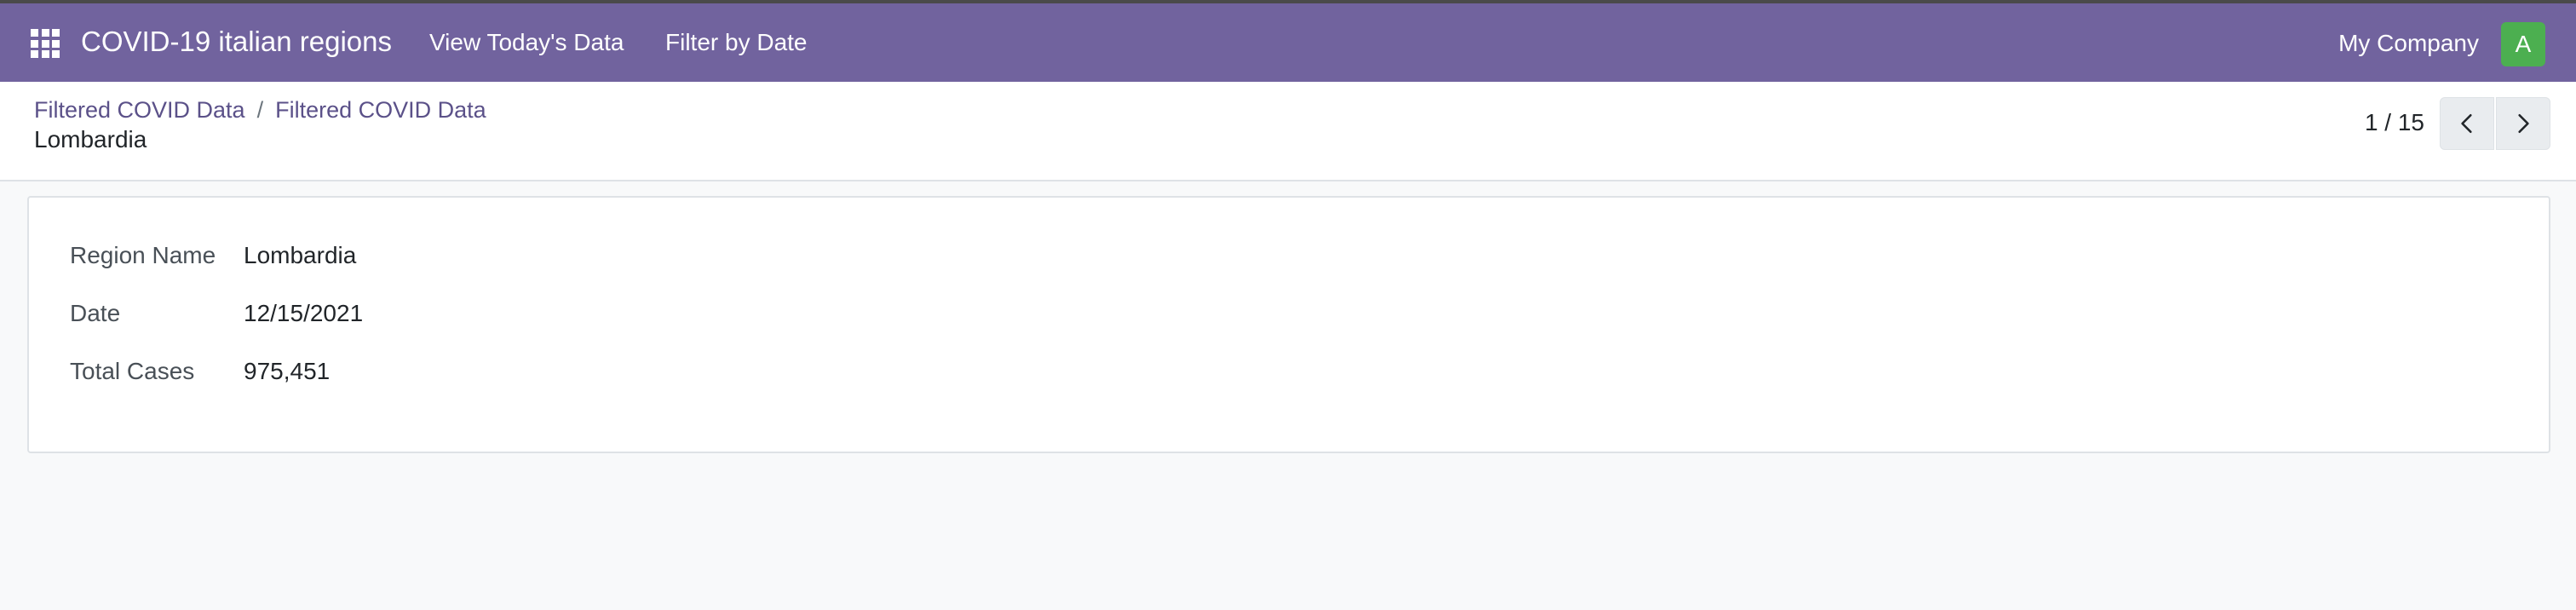 Image resolution: width=2576 pixels, height=610 pixels. What do you see at coordinates (2408, 43) in the screenshot?
I see `company-switcher: My Company` at bounding box center [2408, 43].